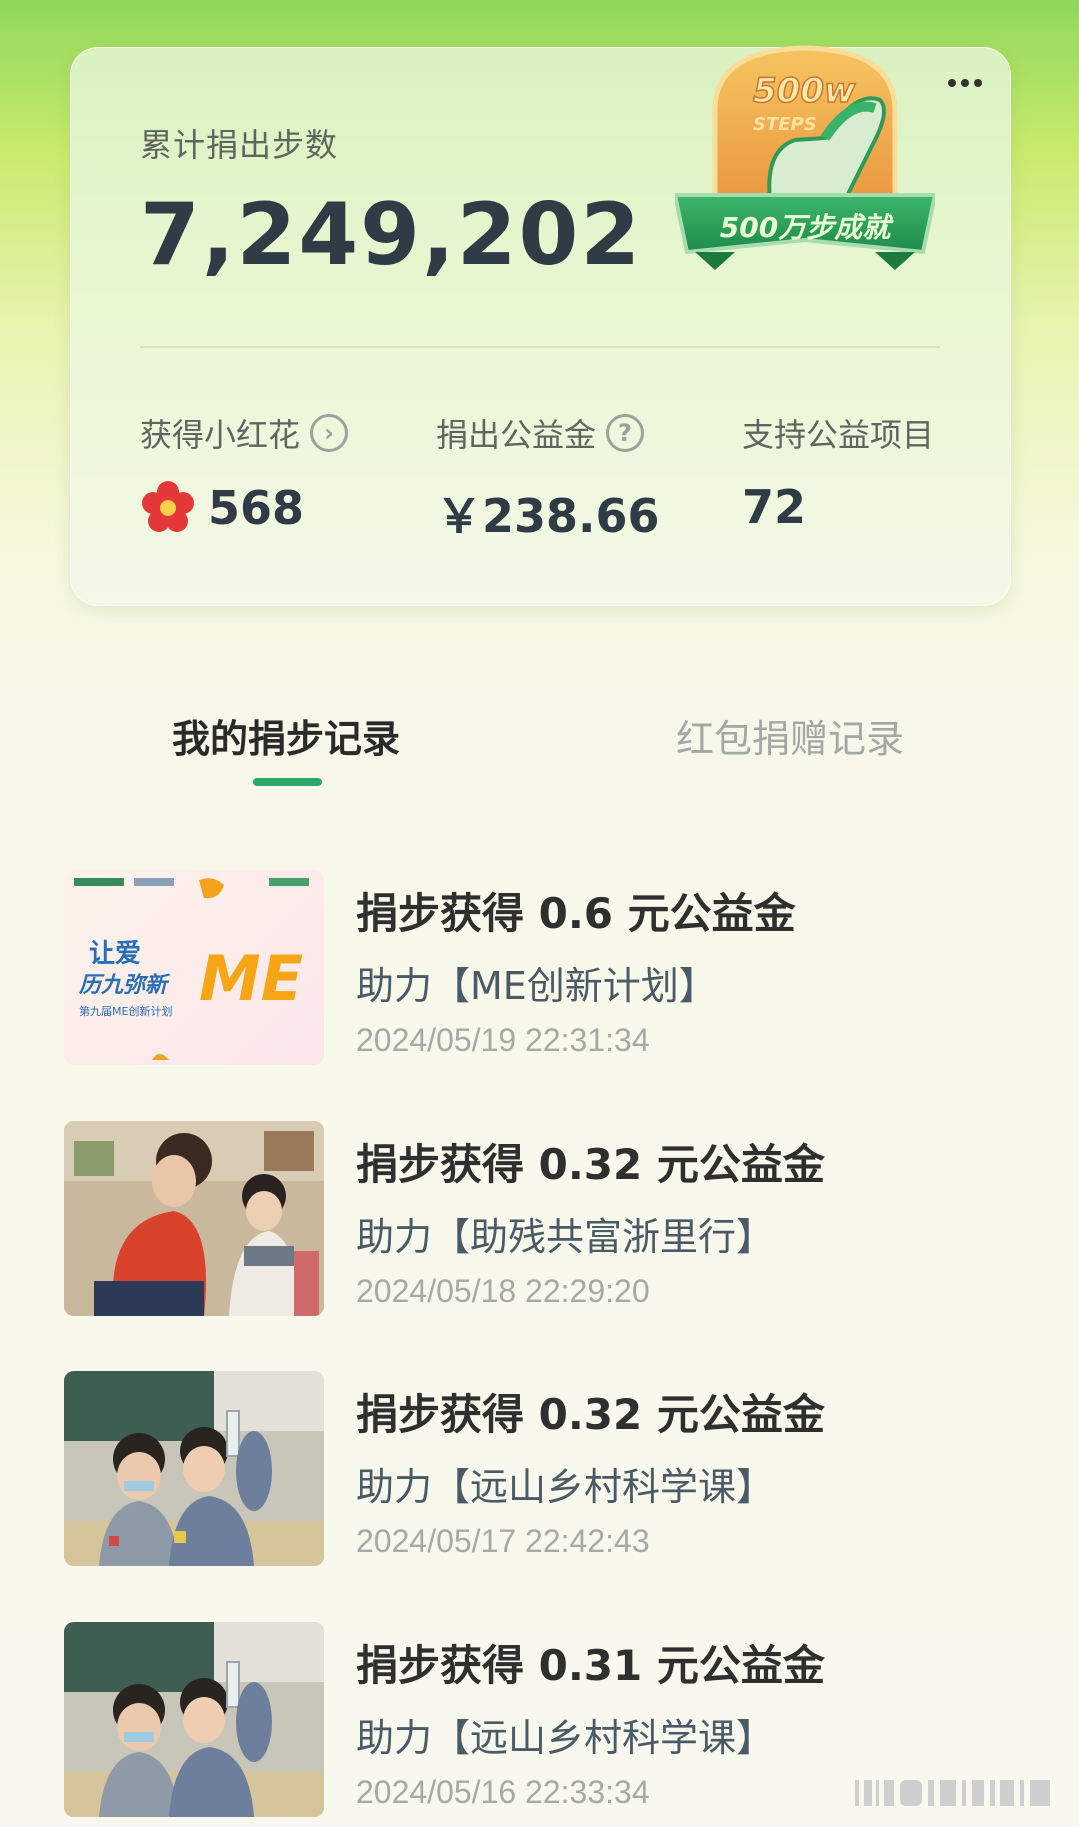 The width and height of the screenshot is (1079, 1827). What do you see at coordinates (955, 1792) in the screenshot?
I see `watermark-logo` at bounding box center [955, 1792].